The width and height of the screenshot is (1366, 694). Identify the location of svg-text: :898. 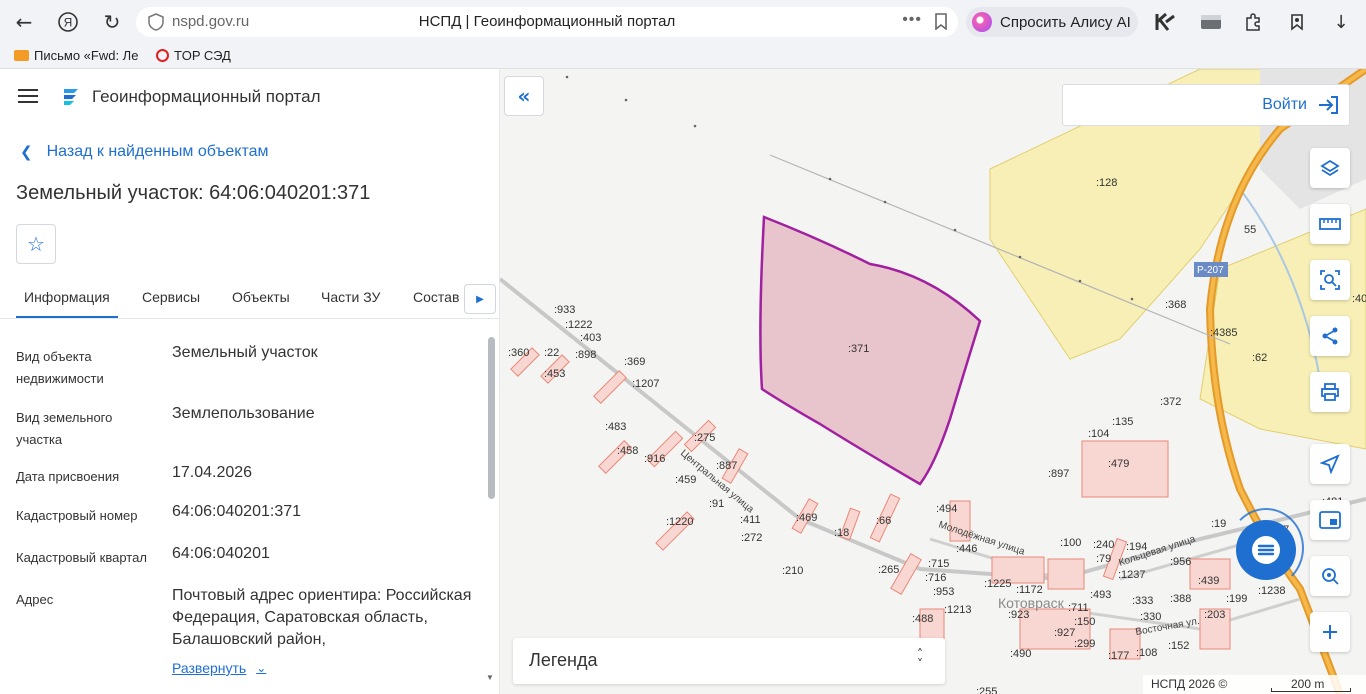
(585, 355).